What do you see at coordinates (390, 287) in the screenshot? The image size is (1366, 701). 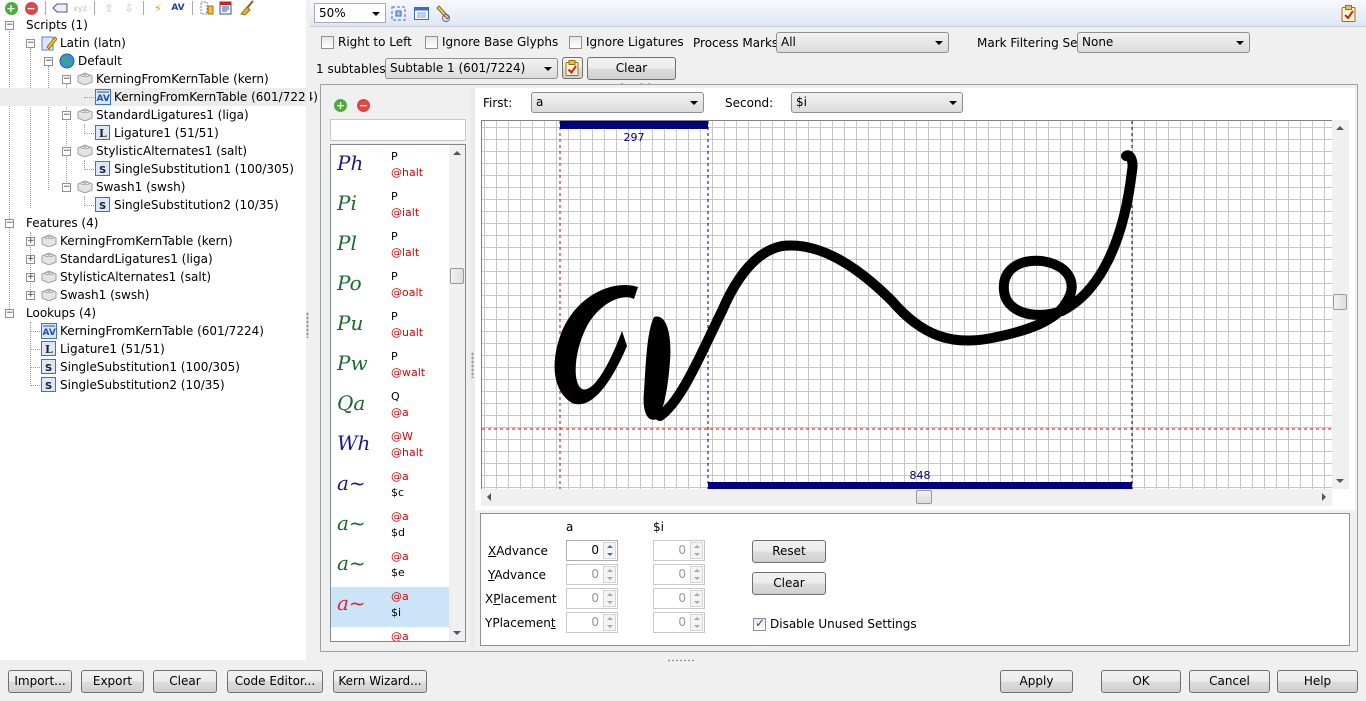 I see `pair-list-item: Po P @oalt` at bounding box center [390, 287].